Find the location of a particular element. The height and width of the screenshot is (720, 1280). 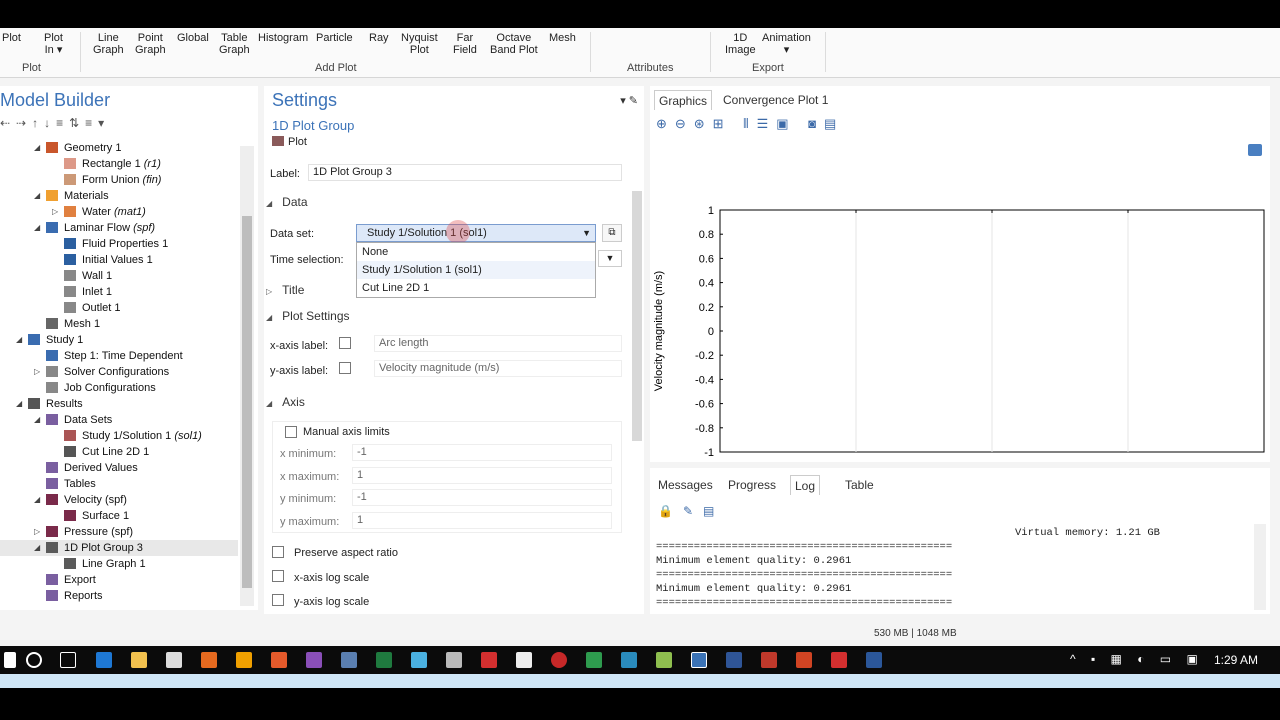

ymax-field: 1 is located at coordinates (482, 520).